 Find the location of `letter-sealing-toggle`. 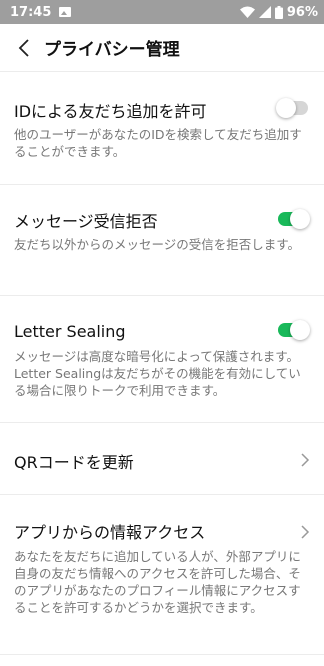

letter-sealing-toggle is located at coordinates (294, 330).